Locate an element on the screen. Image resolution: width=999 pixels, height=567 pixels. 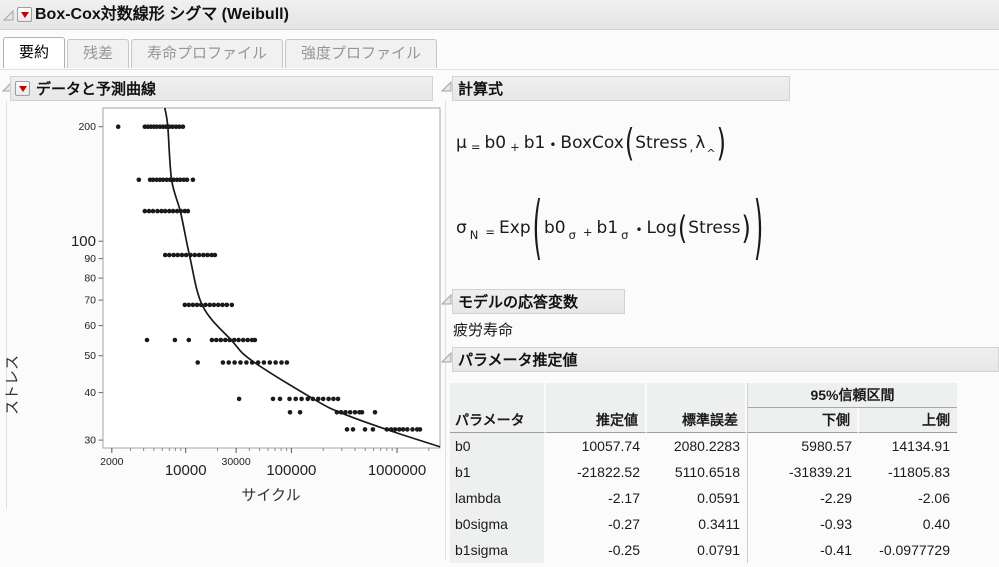
x-tick-label: 10000 is located at coordinates (186, 470).